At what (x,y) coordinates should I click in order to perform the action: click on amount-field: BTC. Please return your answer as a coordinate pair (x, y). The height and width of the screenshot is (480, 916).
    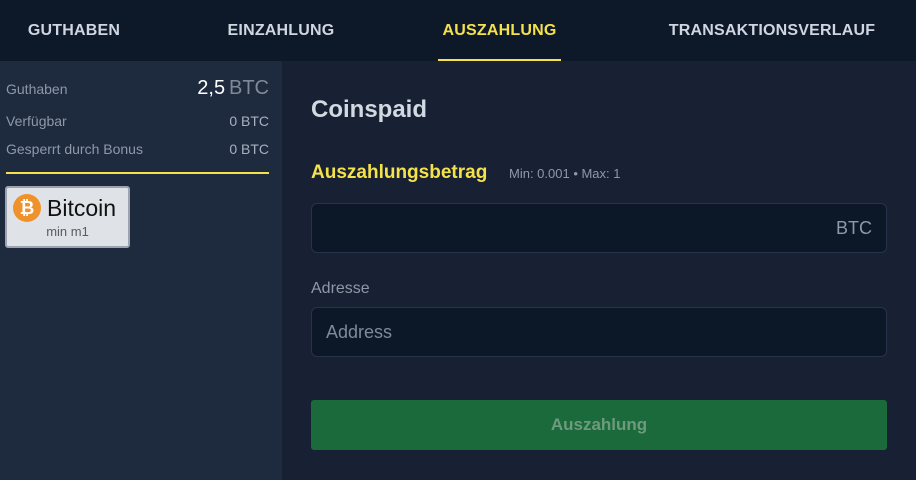
    Looking at the image, I should click on (599, 228).